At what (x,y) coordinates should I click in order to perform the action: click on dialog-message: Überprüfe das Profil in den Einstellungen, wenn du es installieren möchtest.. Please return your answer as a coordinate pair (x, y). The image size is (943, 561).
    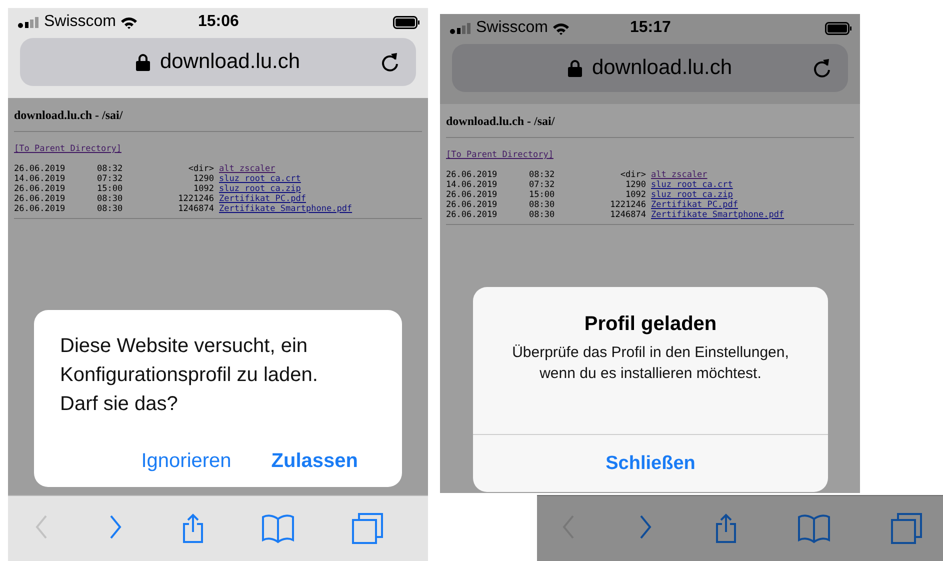
    Looking at the image, I should click on (650, 363).